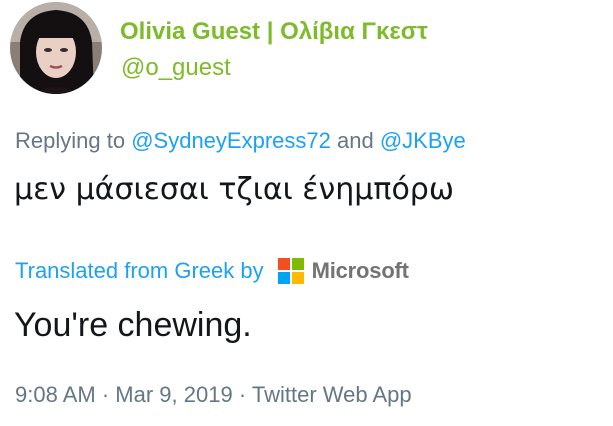 The height and width of the screenshot is (426, 613). I want to click on translated-label: Translated from Greek by, so click(139, 270).